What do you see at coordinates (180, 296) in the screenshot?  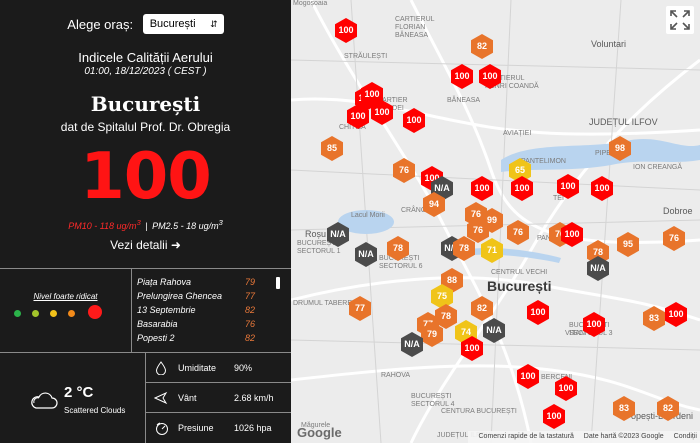 I see `station-name: Prelungirea Ghencea` at bounding box center [180, 296].